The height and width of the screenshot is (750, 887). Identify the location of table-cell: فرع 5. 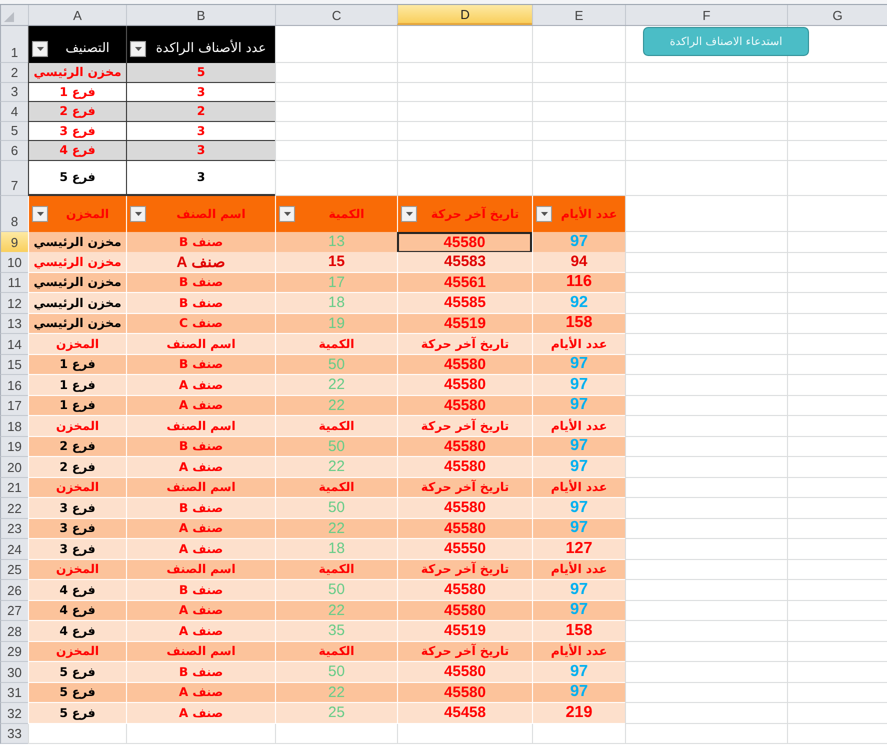
(77, 713).